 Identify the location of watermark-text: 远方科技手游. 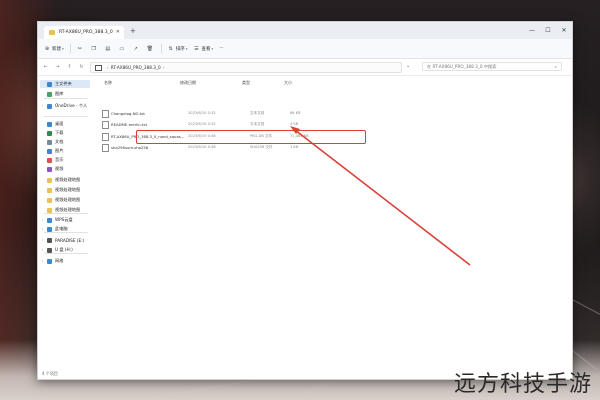
(522, 384).